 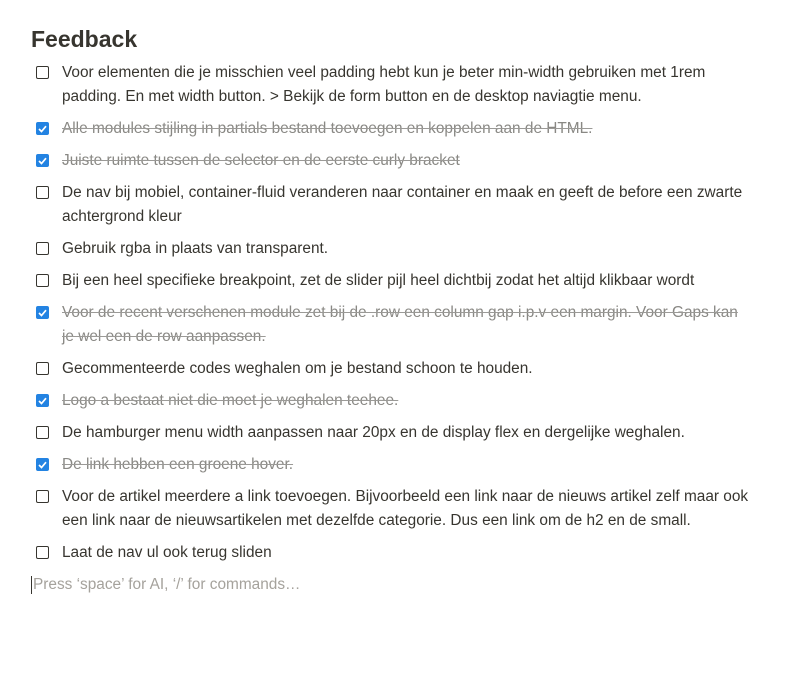 I want to click on todo-item: Laat de nav ul ook terug sliden, so click(x=391, y=553).